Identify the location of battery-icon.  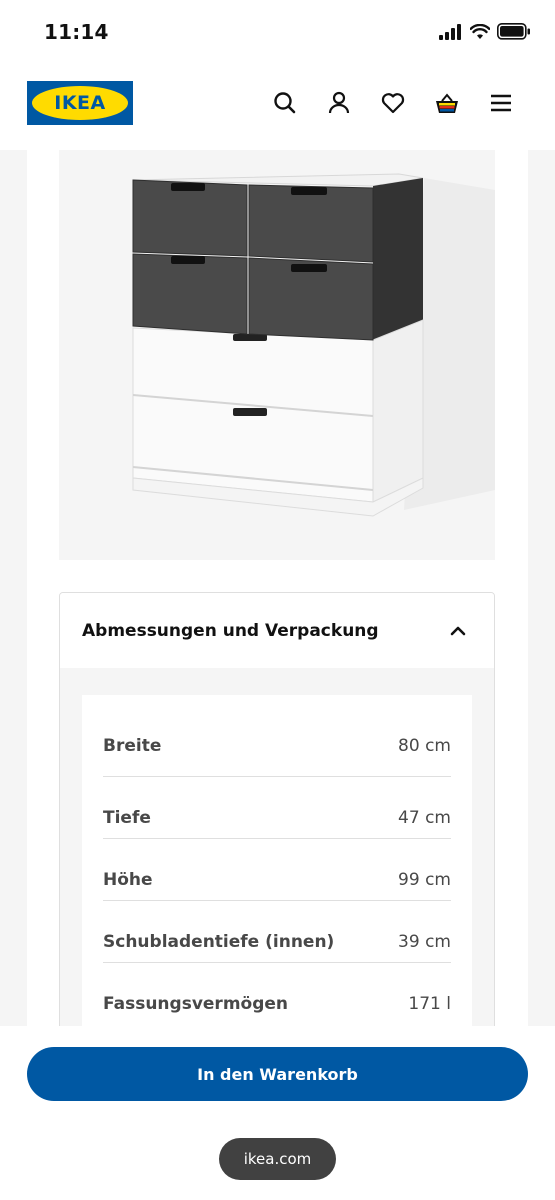
(513, 31).